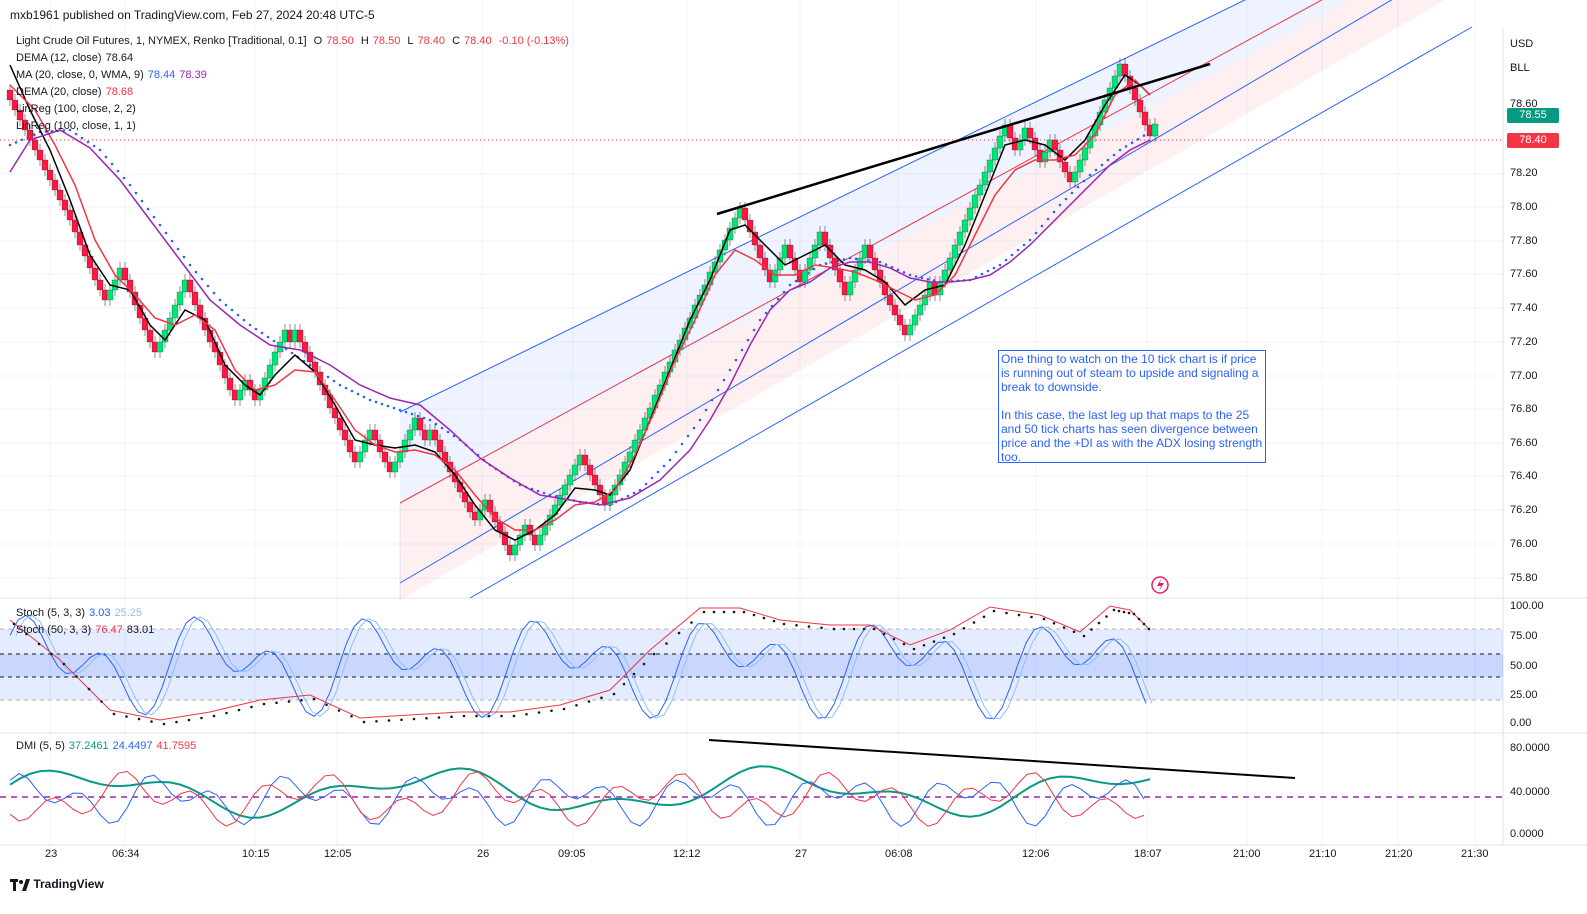  What do you see at coordinates (1475, 854) in the screenshot?
I see `time-tick: 21:30` at bounding box center [1475, 854].